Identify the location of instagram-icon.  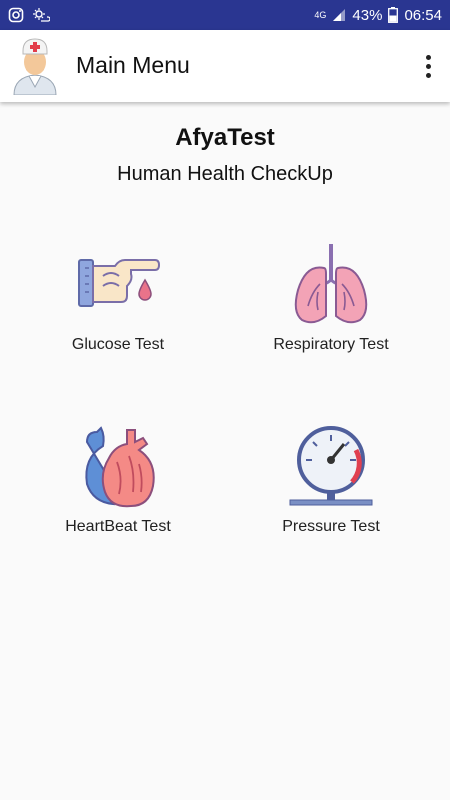
(16, 15).